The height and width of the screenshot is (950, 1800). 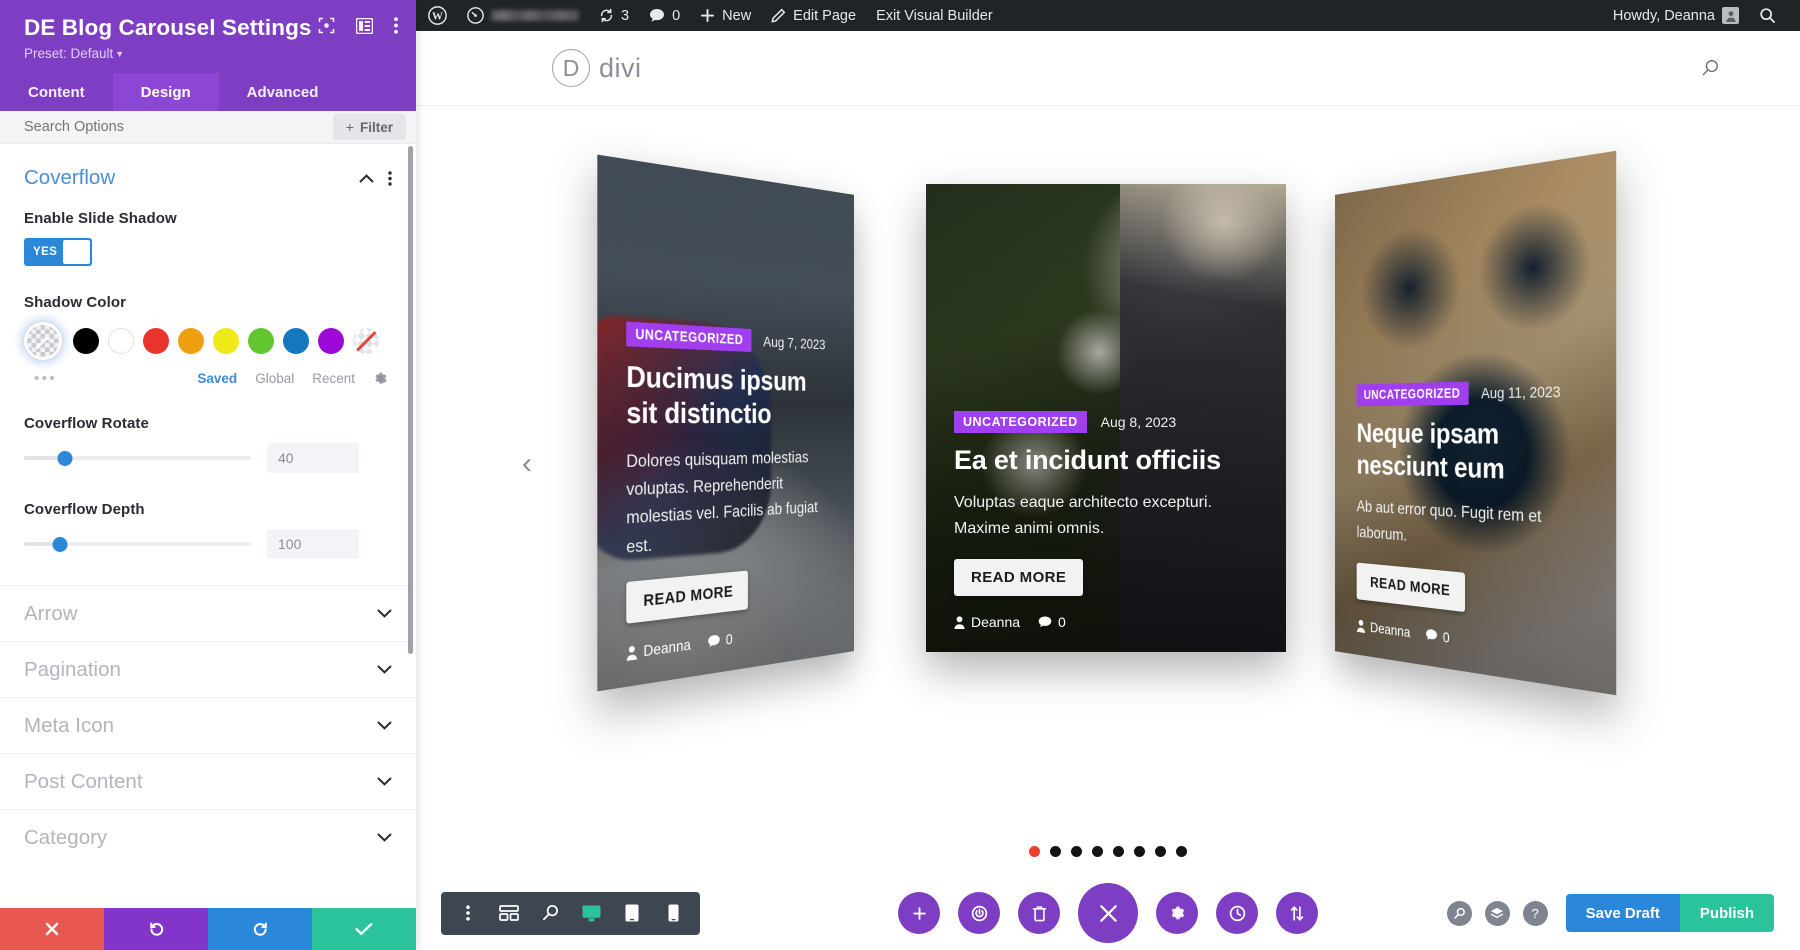 I want to click on section-arrow: Arrow, so click(x=208, y=613).